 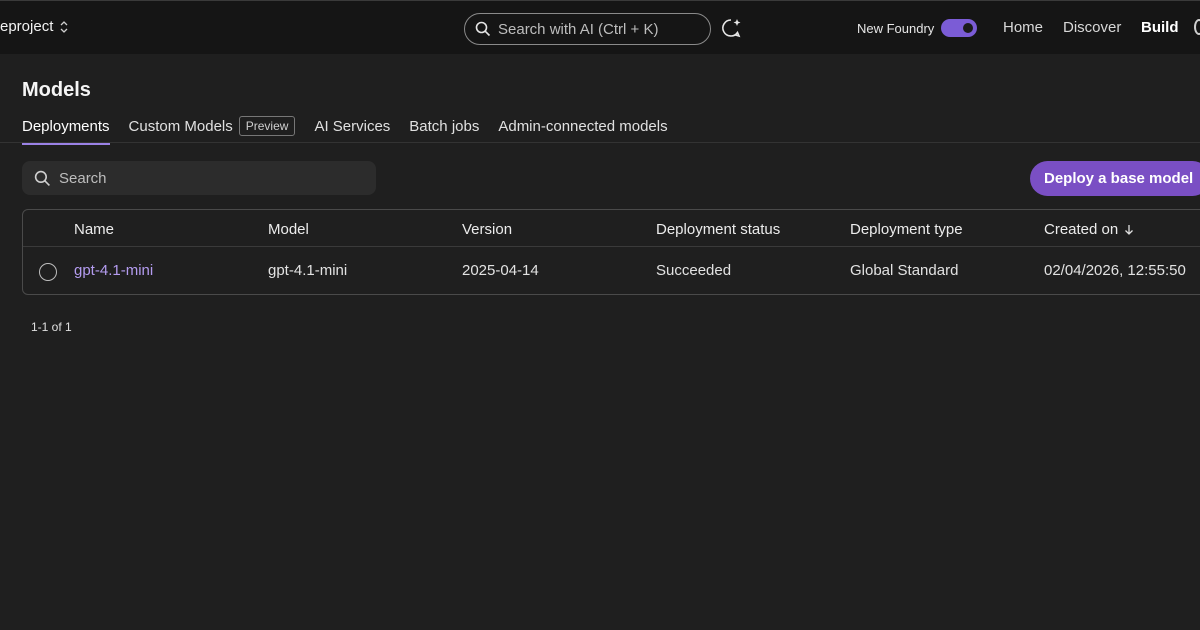 I want to click on tabs-divider, so click(x=600, y=142).